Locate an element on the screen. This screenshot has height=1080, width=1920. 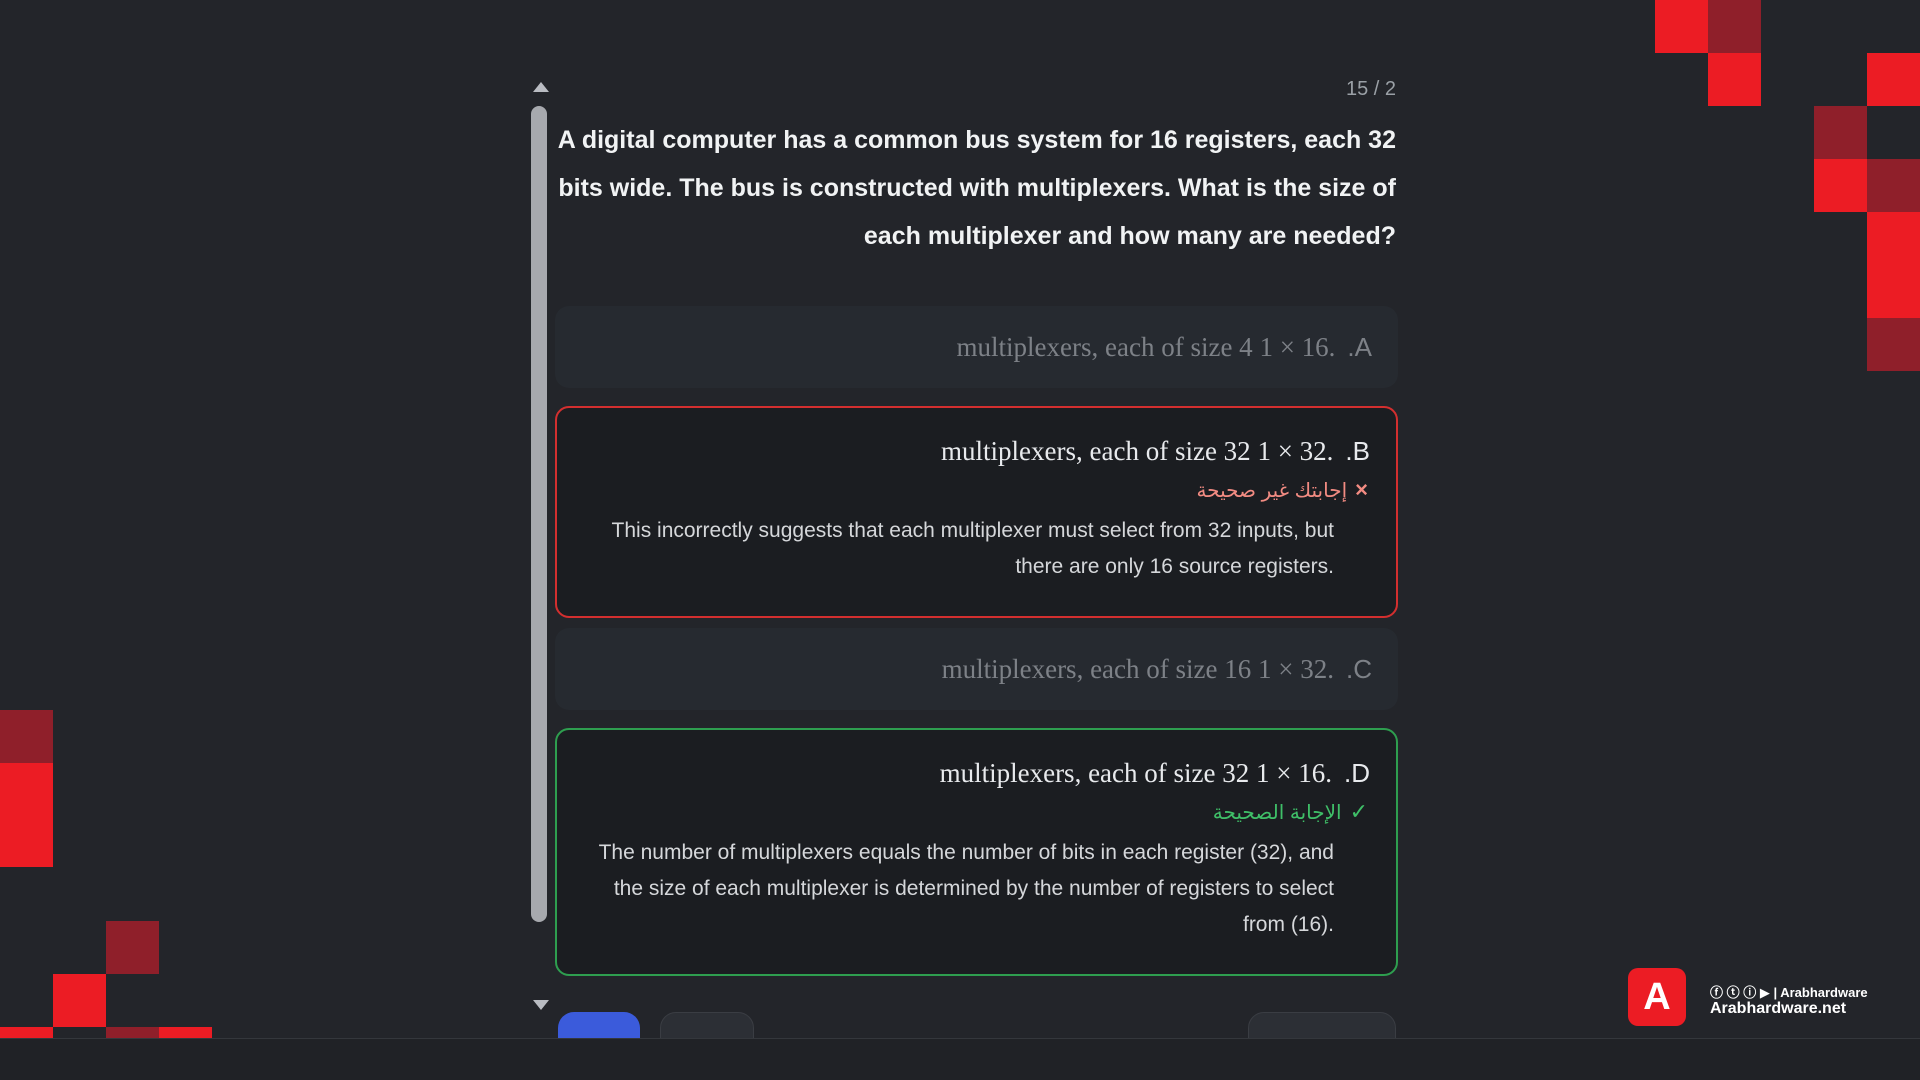
scroll-up-icon is located at coordinates (541, 87).